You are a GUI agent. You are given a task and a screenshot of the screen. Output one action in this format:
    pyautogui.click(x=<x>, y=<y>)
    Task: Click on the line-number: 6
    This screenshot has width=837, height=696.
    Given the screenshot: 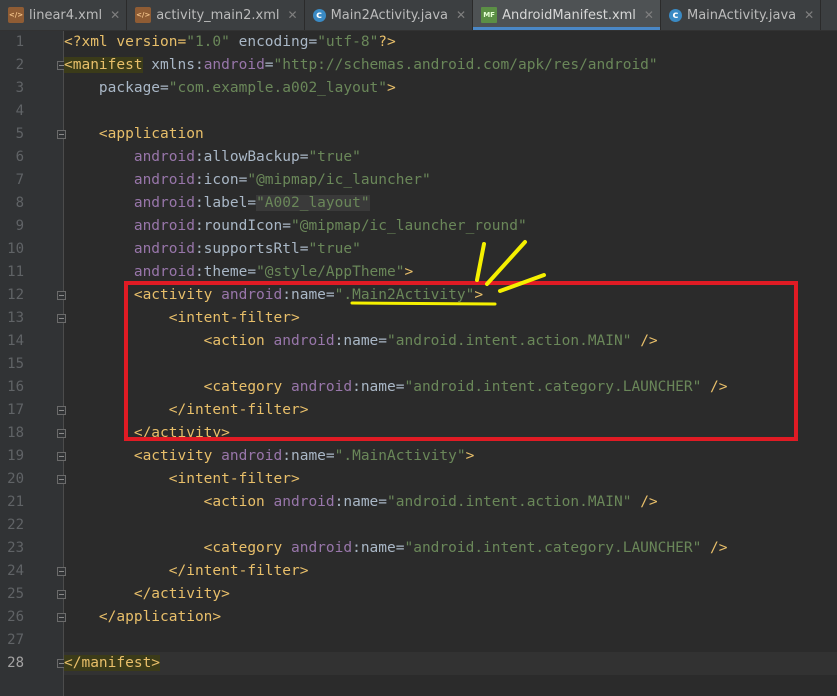 What is the action you would take?
    pyautogui.click(x=19, y=157)
    